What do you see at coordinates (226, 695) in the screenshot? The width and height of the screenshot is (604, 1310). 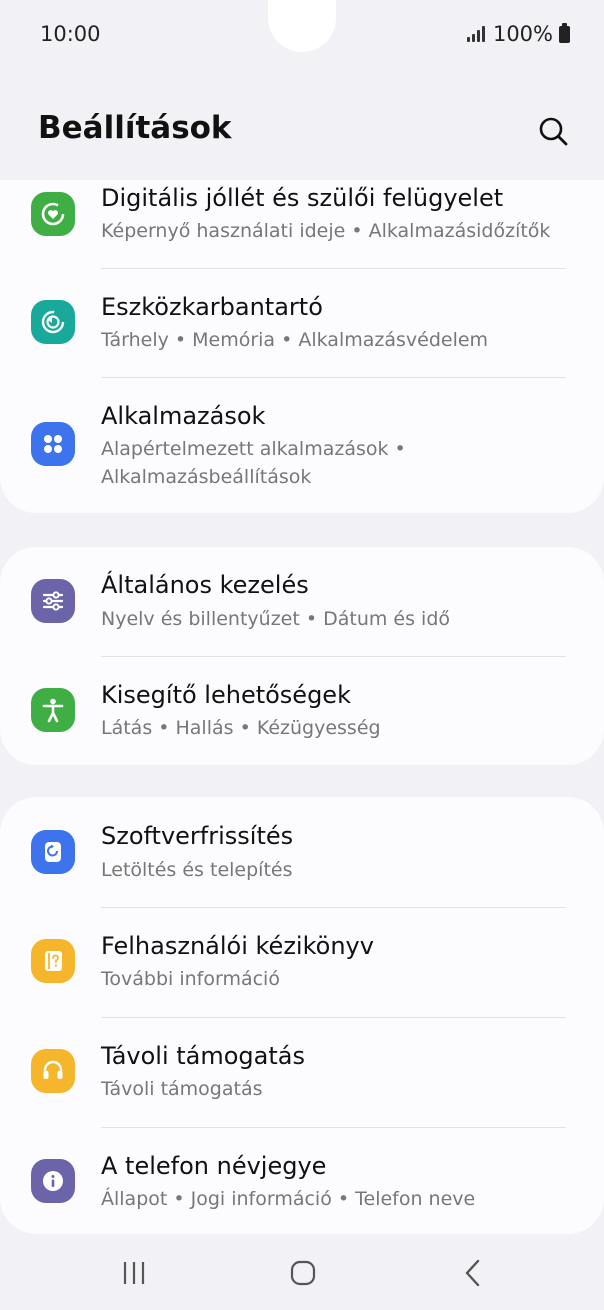 I see `item-title: Kisegítő lehetőségek` at bounding box center [226, 695].